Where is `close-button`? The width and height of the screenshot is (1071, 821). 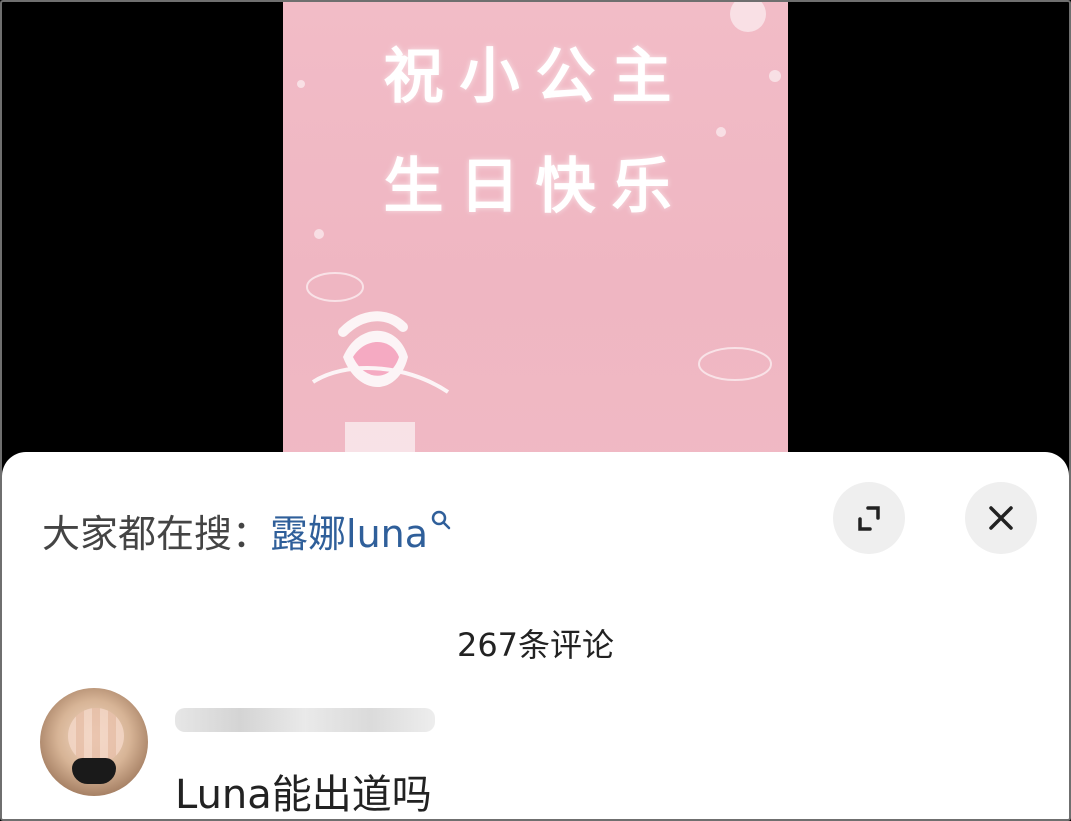
close-button is located at coordinates (1001, 518).